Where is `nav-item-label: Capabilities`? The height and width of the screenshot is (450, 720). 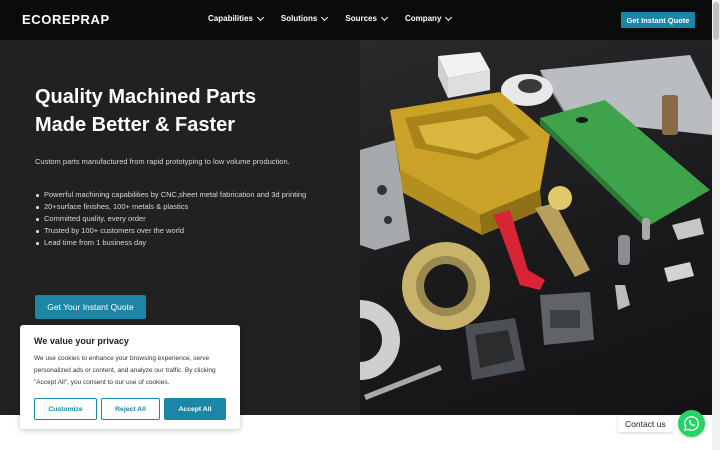 nav-item-label: Capabilities is located at coordinates (230, 18).